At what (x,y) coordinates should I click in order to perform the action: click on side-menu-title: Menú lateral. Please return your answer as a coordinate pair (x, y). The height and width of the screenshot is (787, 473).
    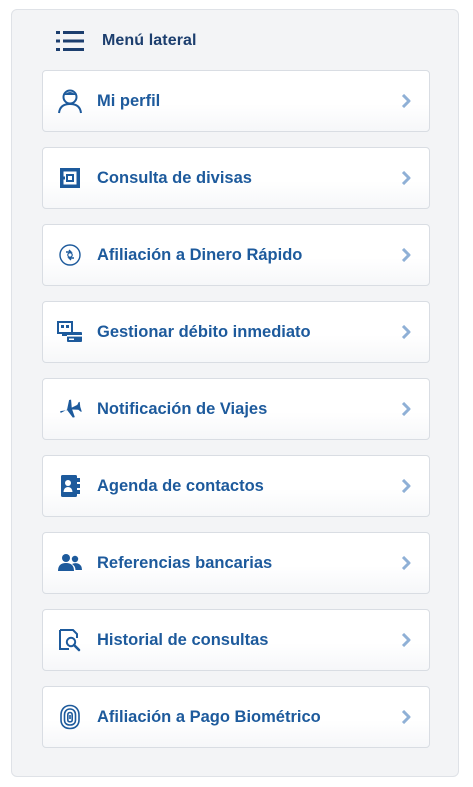
    Looking at the image, I should click on (149, 40).